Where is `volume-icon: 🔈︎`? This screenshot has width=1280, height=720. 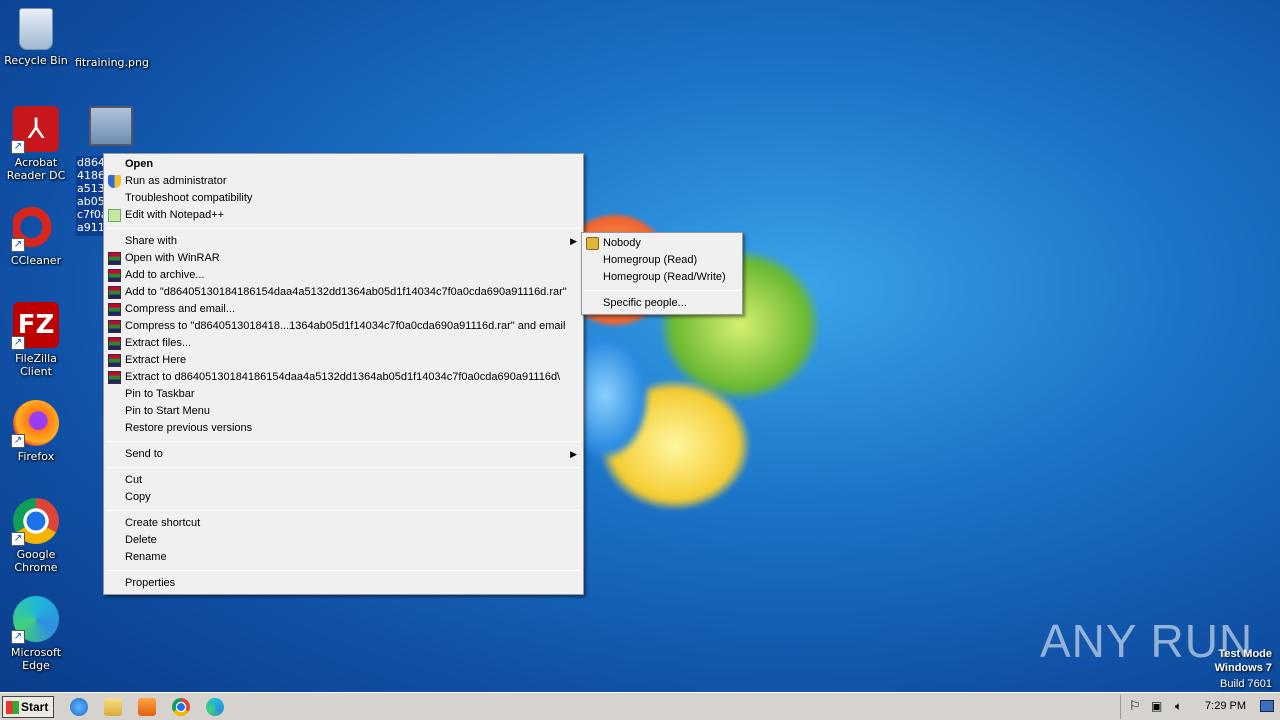
volume-icon: 🔈︎ is located at coordinates (1178, 706).